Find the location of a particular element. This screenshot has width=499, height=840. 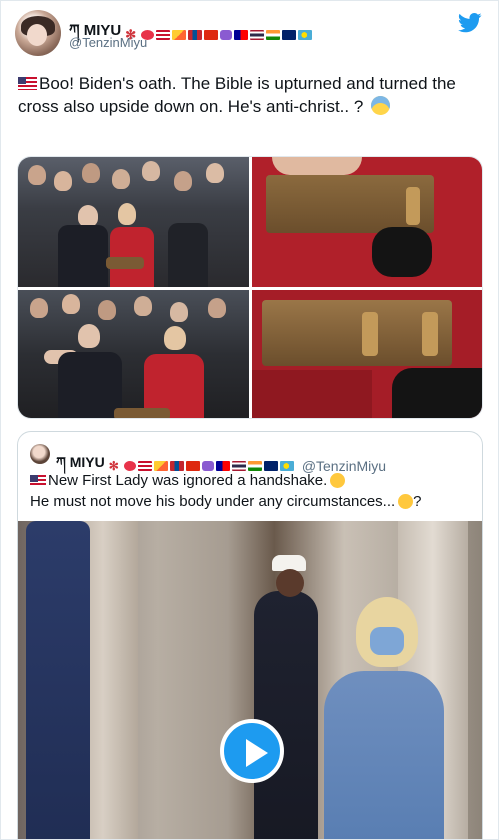

palau-flag-icon is located at coordinates (305, 35).